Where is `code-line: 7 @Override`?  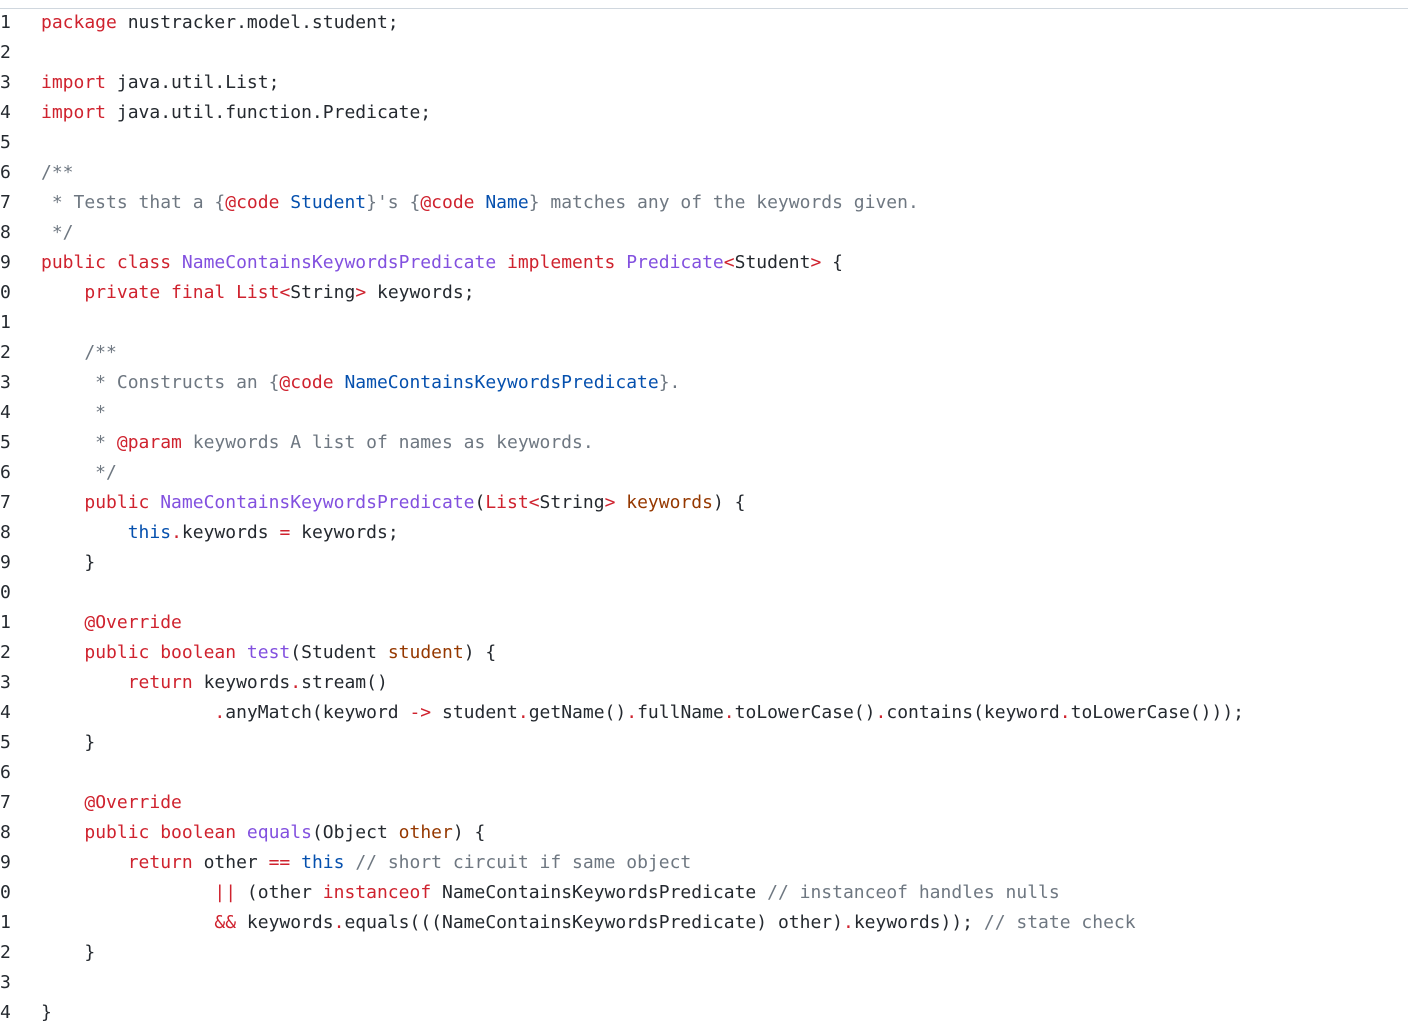
code-line: 7 @Override is located at coordinates (704, 803).